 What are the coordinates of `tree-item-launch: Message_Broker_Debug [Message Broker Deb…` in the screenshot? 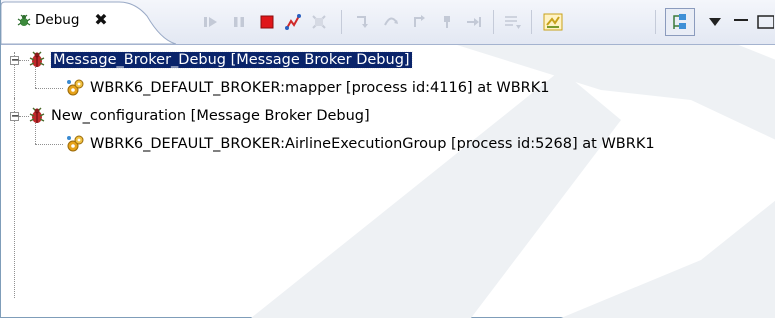 It's located at (231, 61).